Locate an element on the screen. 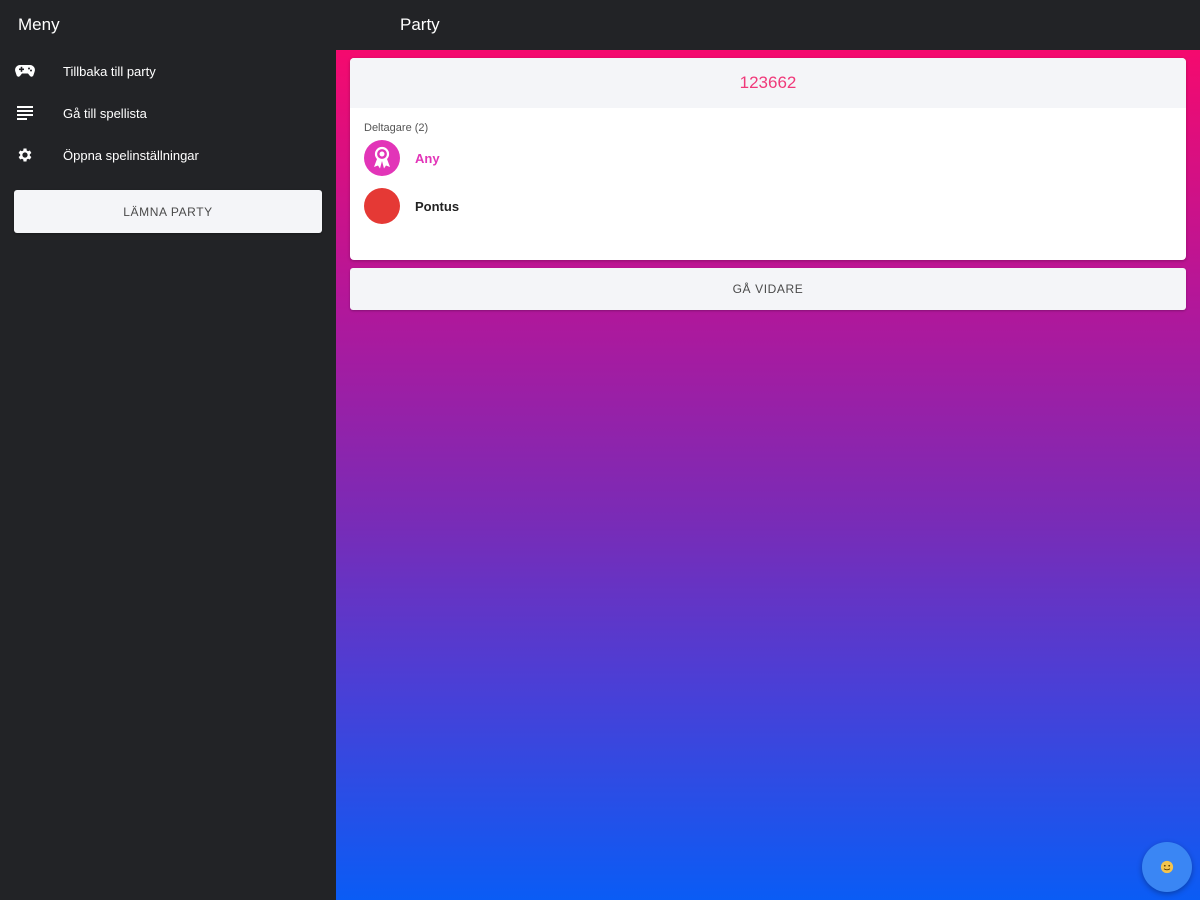  gamepad-icon is located at coordinates (25, 71).